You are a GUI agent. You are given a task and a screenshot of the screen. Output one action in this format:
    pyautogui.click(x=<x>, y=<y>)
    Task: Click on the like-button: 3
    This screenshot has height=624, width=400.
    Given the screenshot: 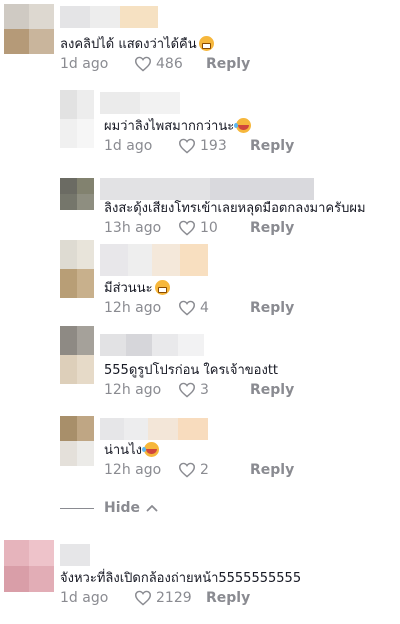 What is the action you would take?
    pyautogui.click(x=214, y=390)
    